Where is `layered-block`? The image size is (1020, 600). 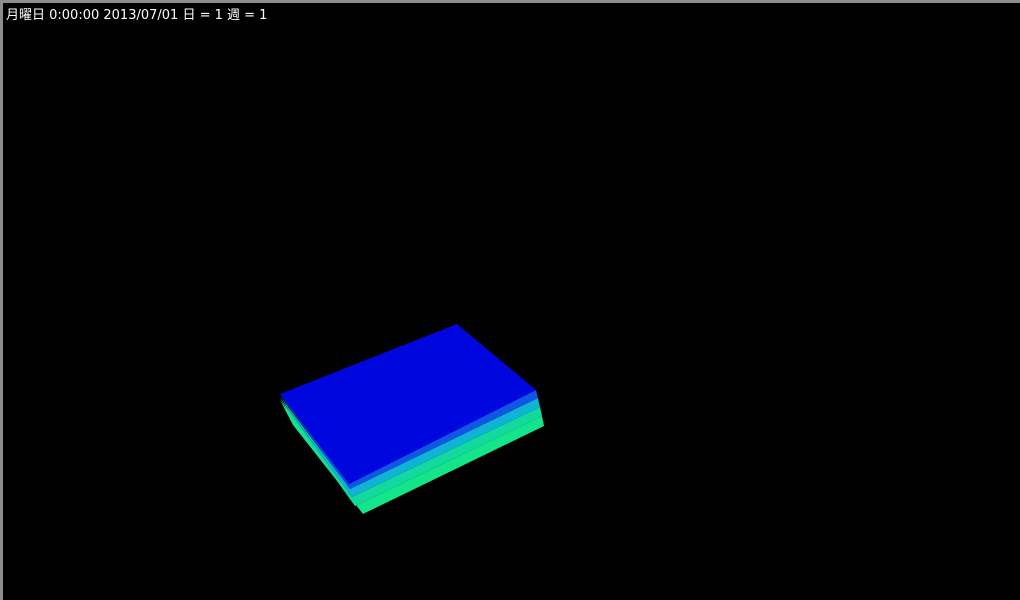 layered-block is located at coordinates (412, 419).